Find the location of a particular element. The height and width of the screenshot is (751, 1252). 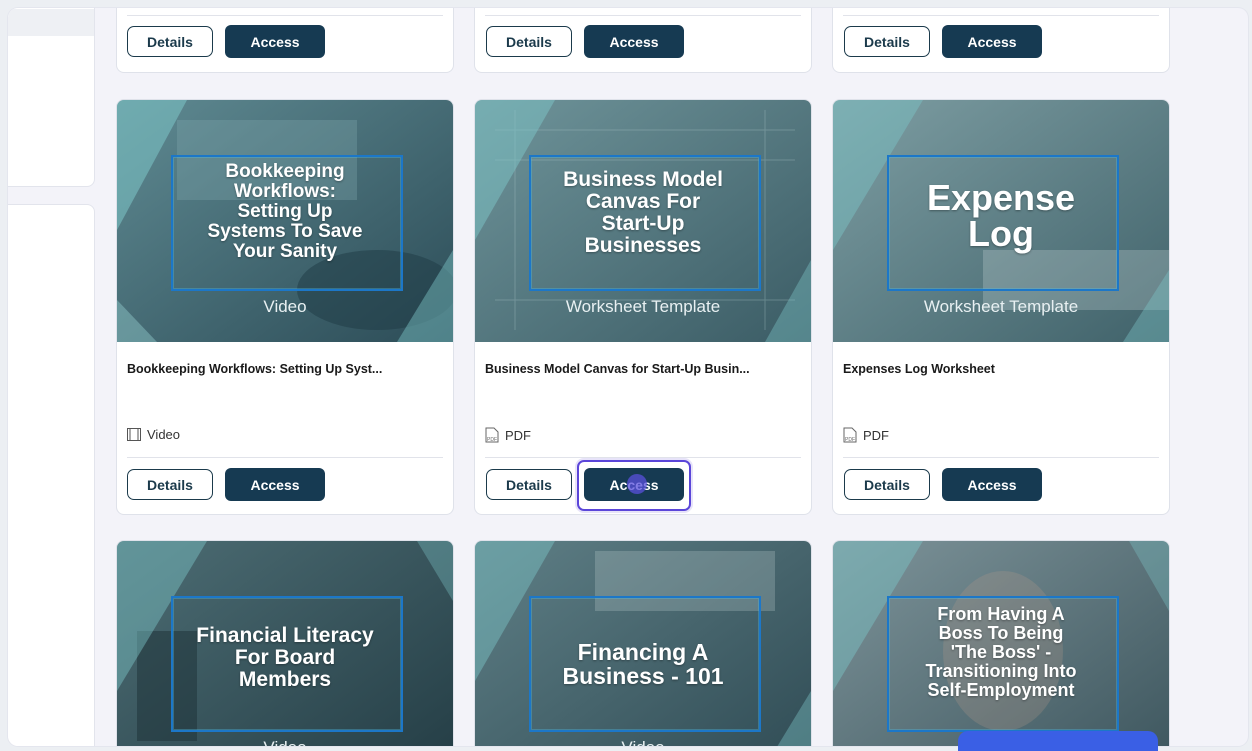

floating-action-button is located at coordinates (1058, 741).